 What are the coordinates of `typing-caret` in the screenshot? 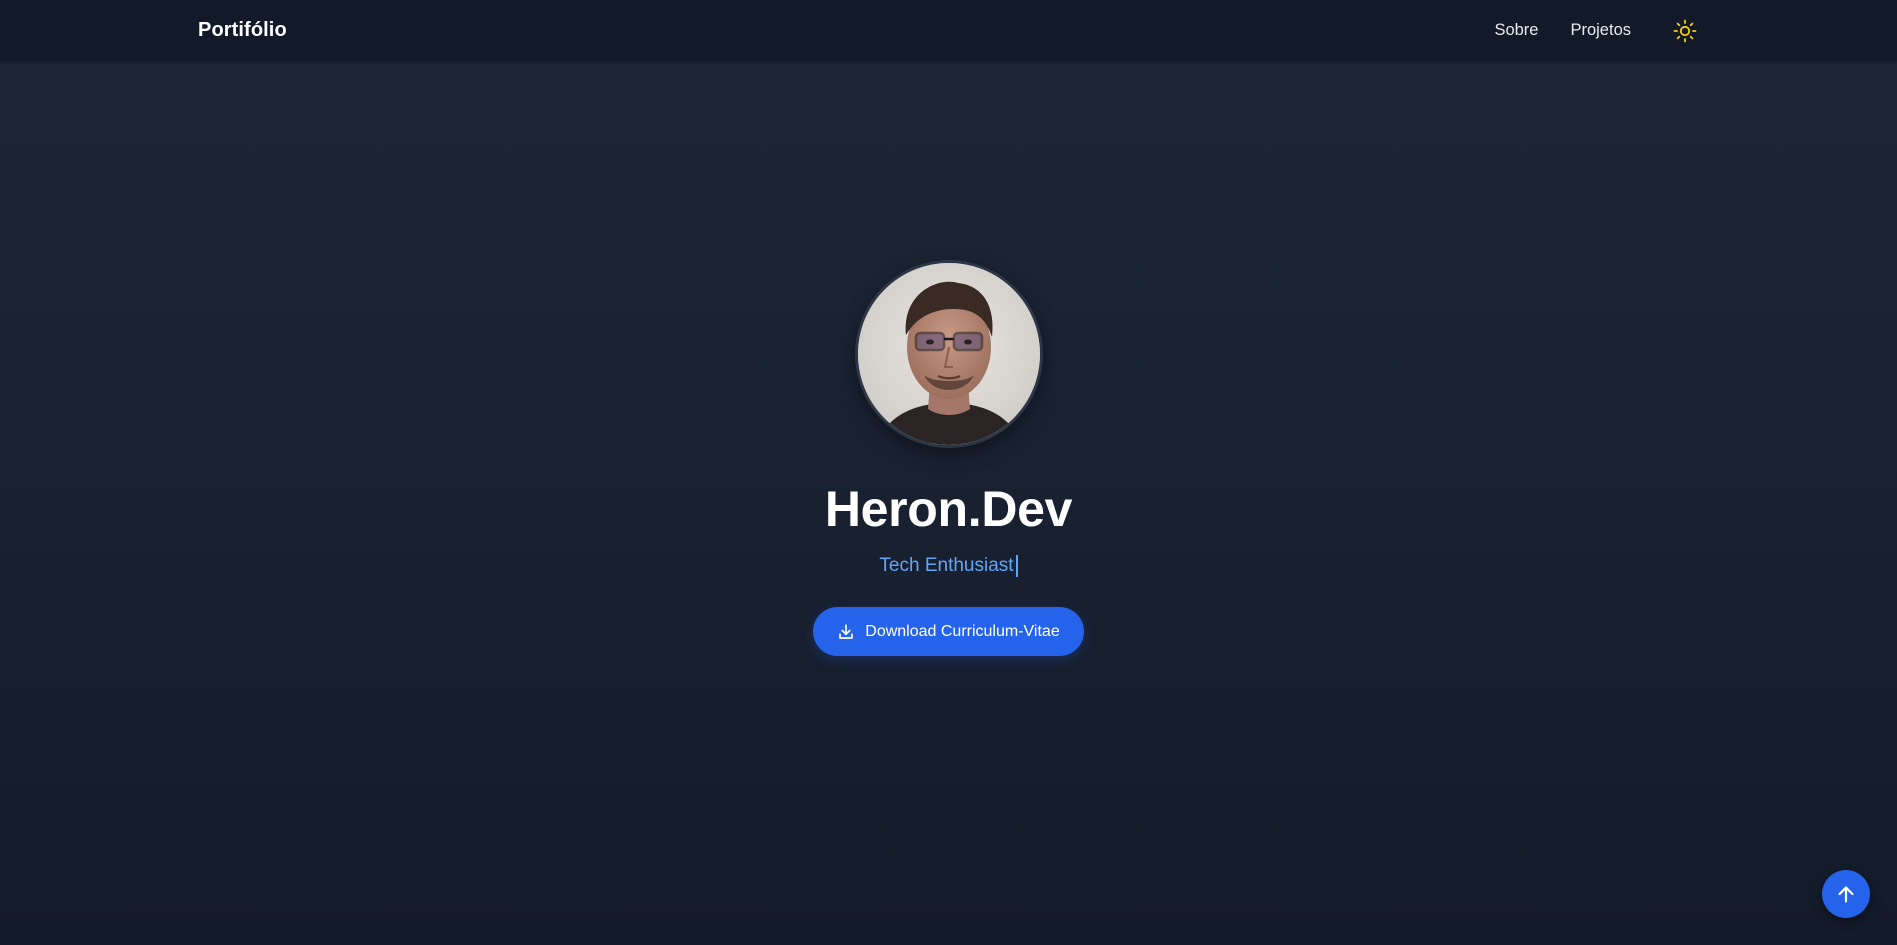 It's located at (1016, 566).